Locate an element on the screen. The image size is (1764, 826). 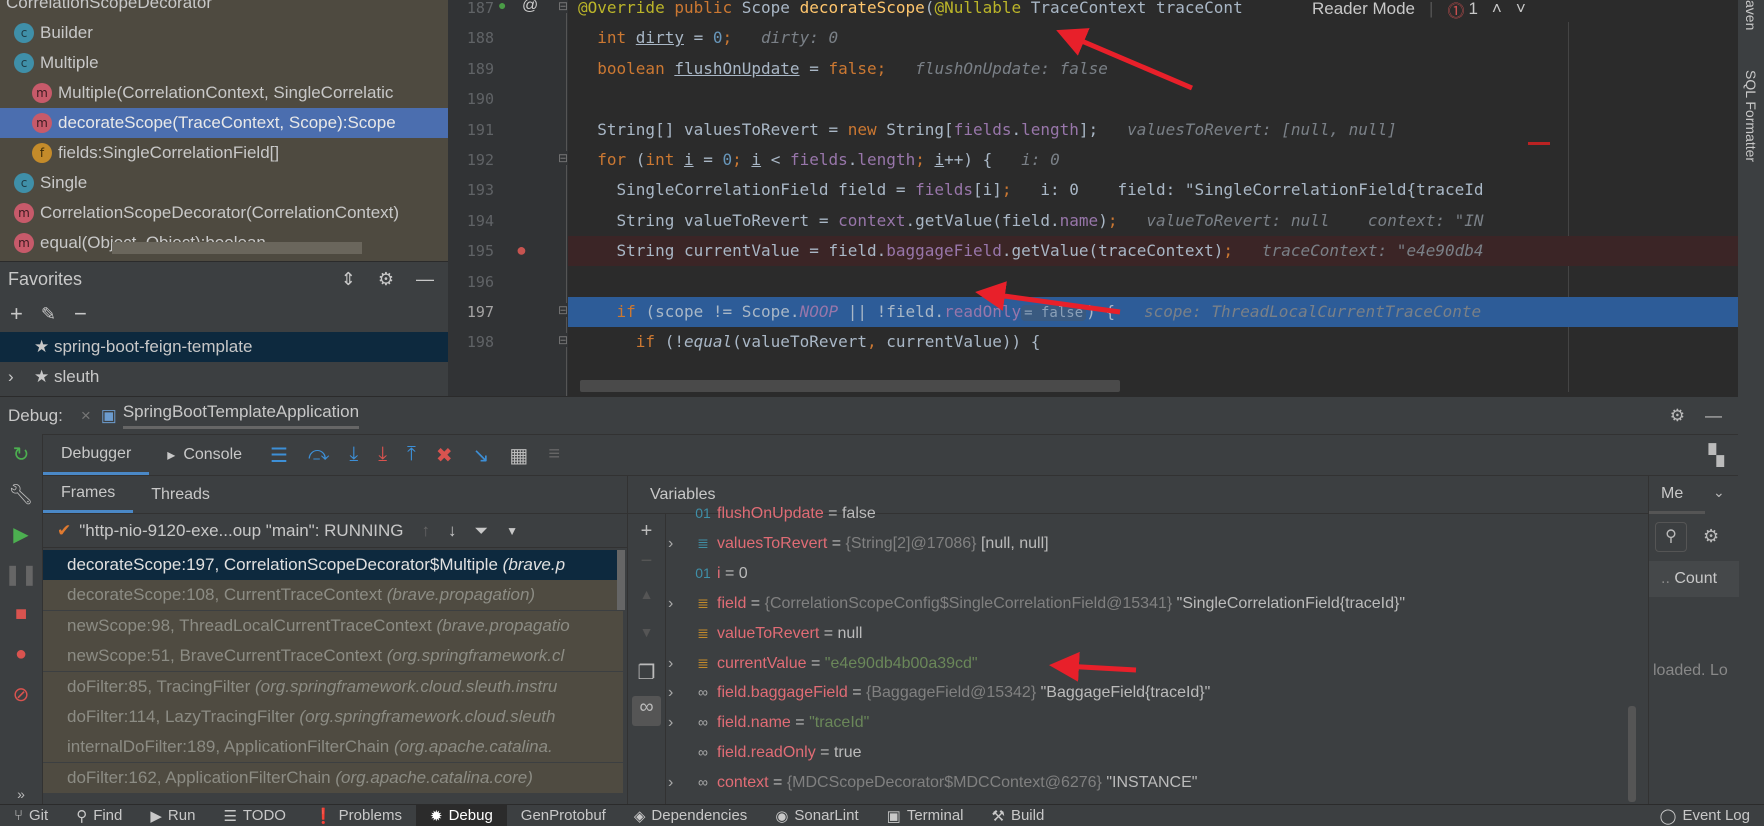
event-log-button: ◯ Event Log is located at coordinates (1705, 815).